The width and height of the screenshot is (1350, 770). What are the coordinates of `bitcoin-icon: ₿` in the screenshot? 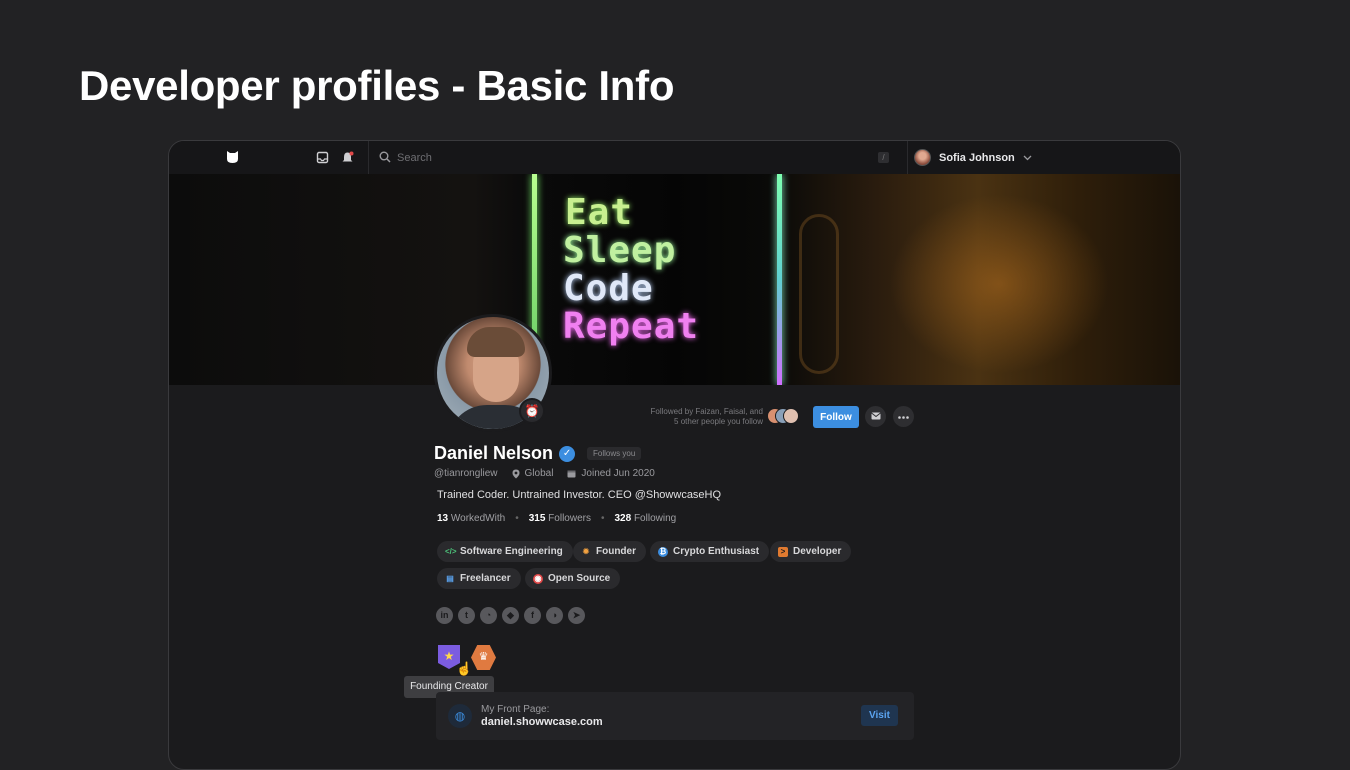 It's located at (663, 551).